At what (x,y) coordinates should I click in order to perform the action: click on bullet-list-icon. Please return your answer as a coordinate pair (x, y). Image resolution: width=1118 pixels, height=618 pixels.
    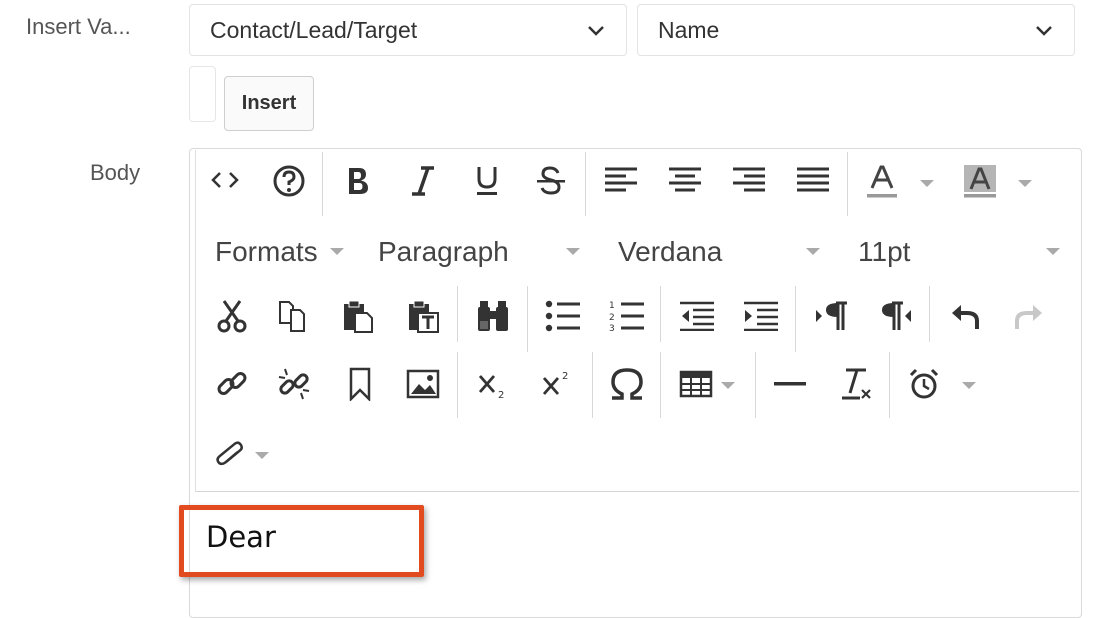
    Looking at the image, I should click on (563, 316).